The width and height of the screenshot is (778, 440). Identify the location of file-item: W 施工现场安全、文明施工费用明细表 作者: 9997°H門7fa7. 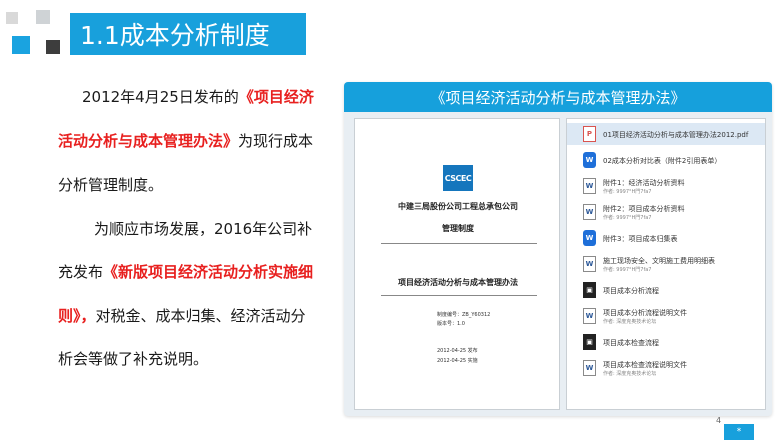
(666, 264).